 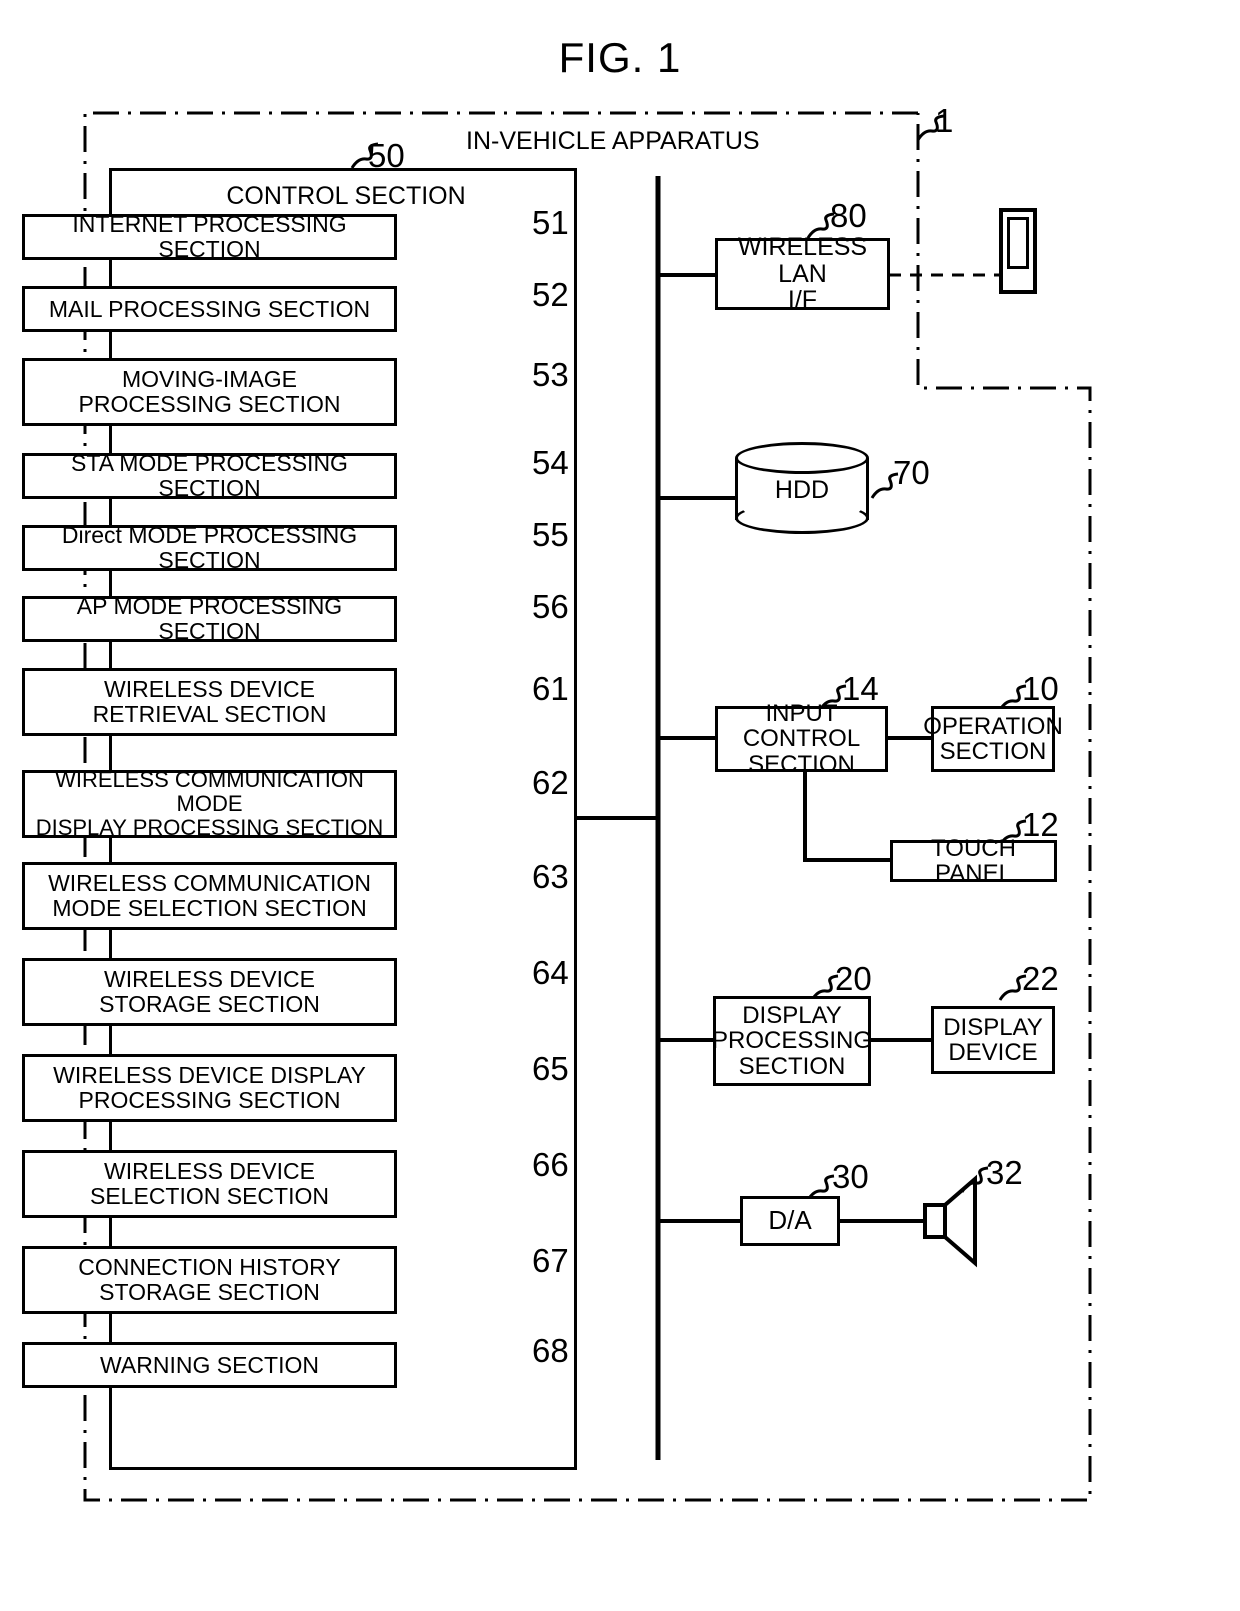 I want to click on ref-numeral-51: 51, so click(x=550, y=222).